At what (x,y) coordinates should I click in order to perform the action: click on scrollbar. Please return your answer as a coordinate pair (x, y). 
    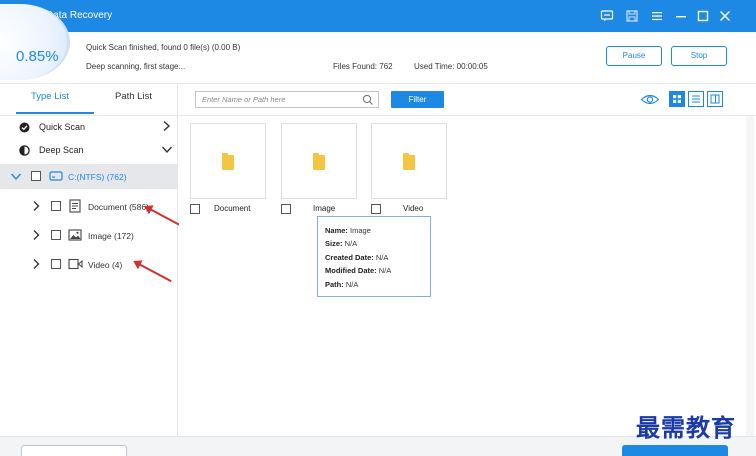
    Looking at the image, I should click on (750, 276).